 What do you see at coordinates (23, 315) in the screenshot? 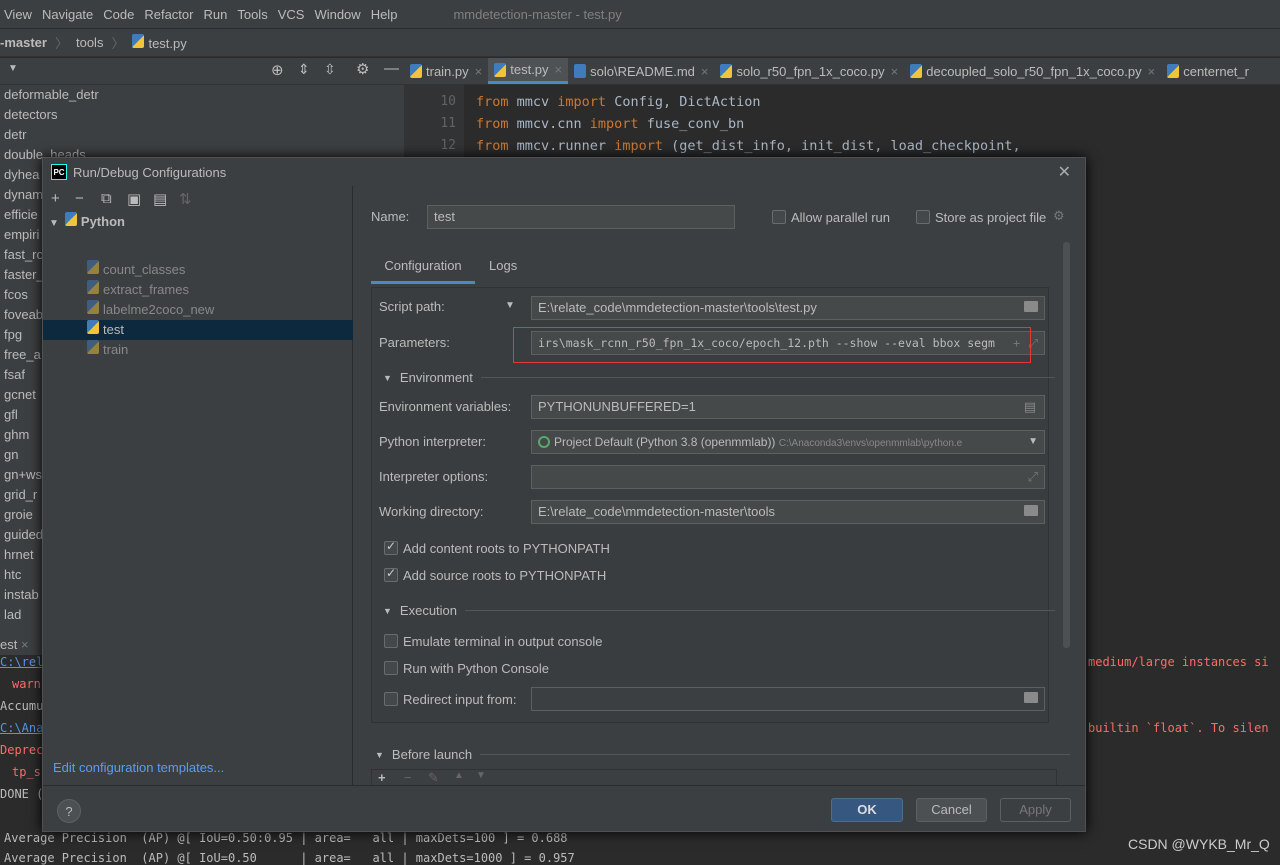
I see `tree-folder: foveab` at bounding box center [23, 315].